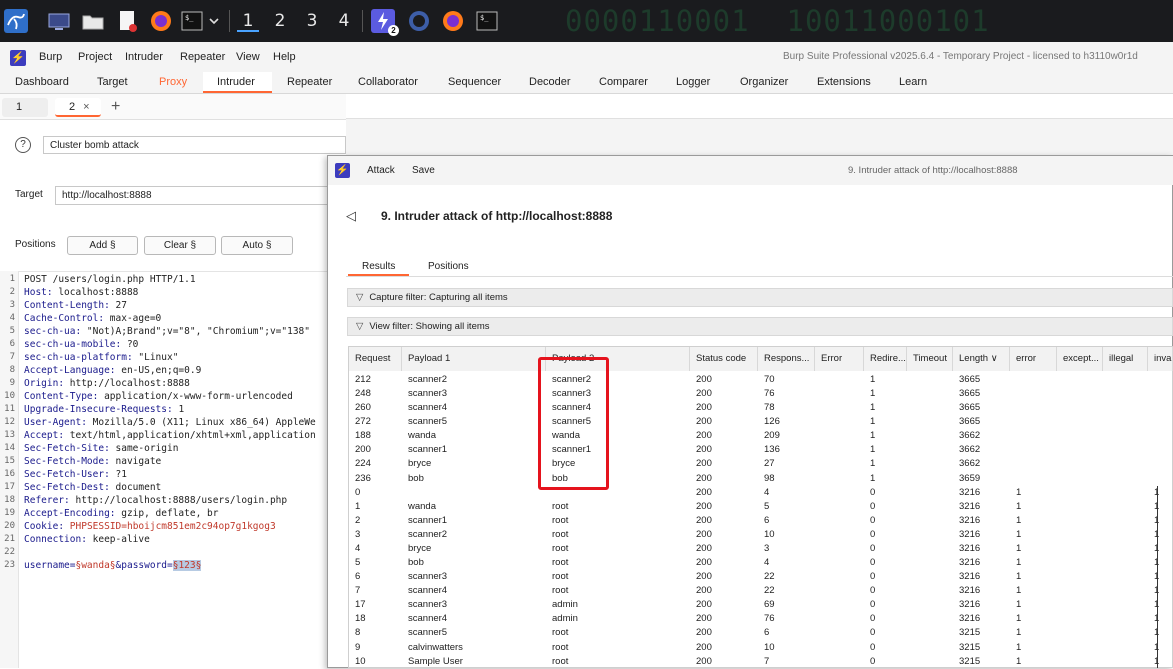  I want to click on workspace-1: 1, so click(248, 21).